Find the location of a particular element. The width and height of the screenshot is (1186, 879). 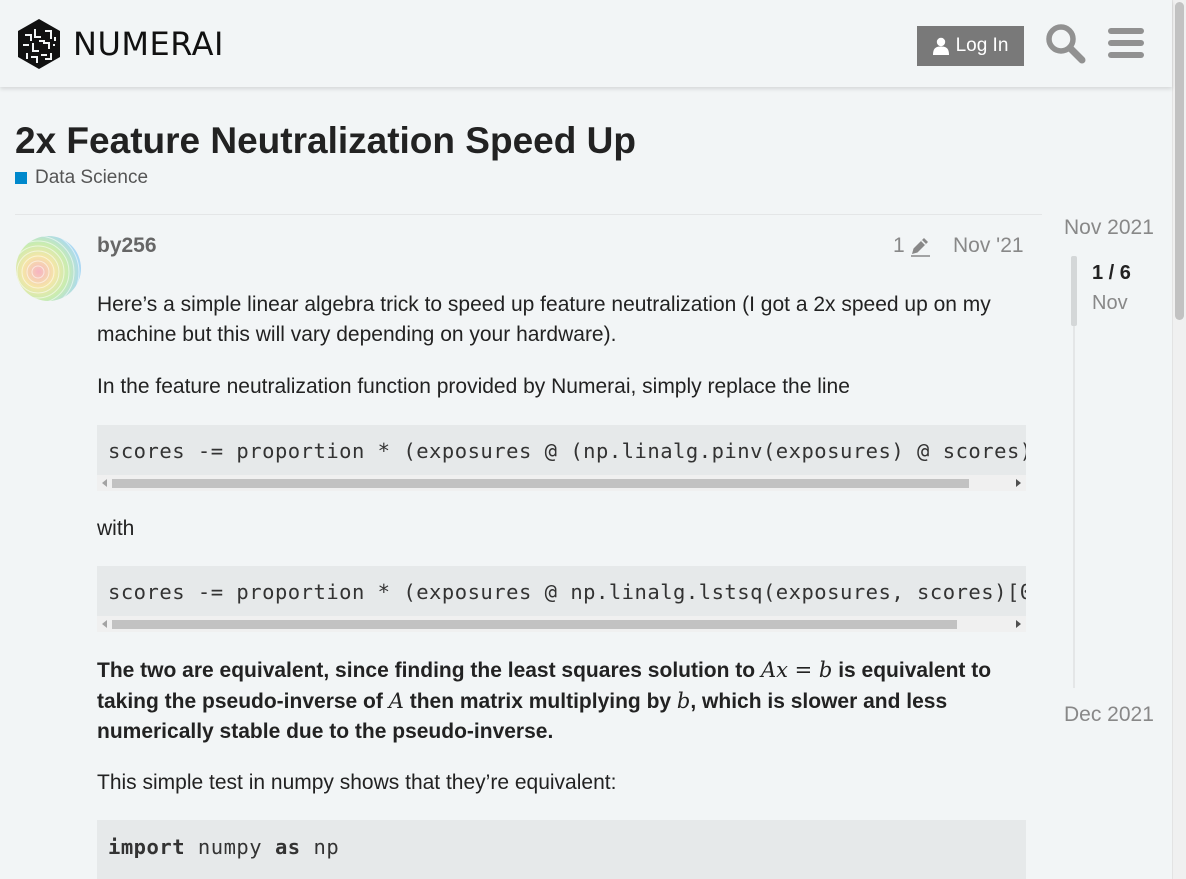

title-divider is located at coordinates (528, 214).